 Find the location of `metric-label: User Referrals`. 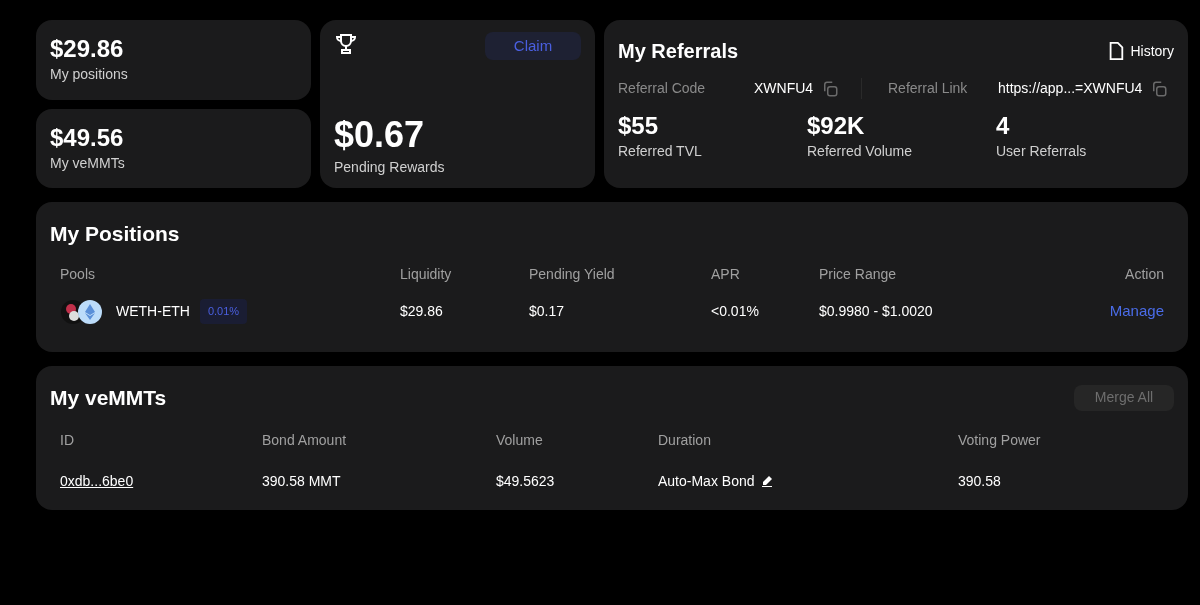

metric-label: User Referrals is located at coordinates (1042, 151).